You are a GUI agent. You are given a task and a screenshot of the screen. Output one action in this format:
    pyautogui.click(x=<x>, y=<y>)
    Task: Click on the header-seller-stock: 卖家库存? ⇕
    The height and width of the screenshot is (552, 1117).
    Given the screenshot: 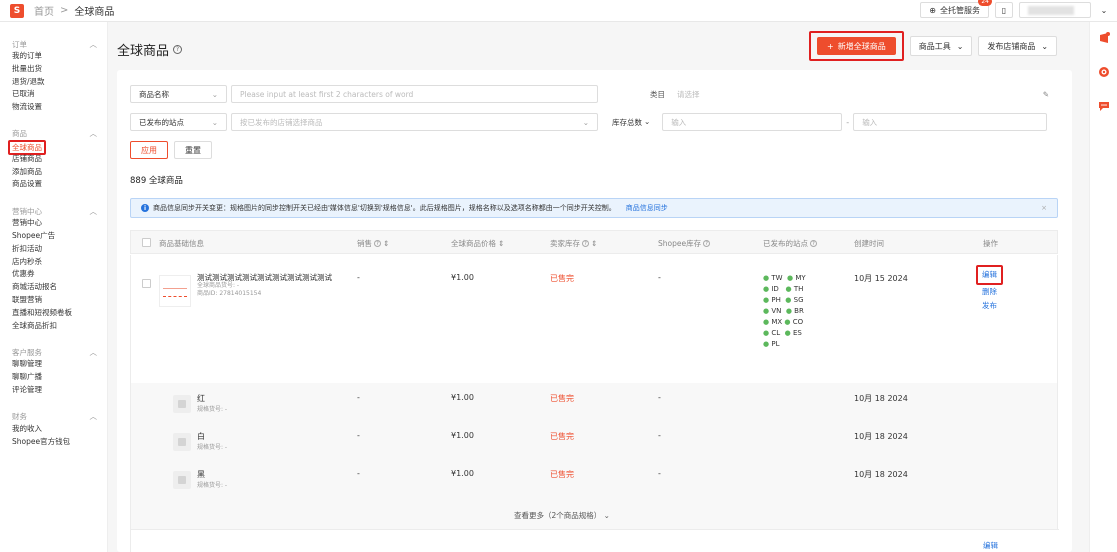 What is the action you would take?
    pyautogui.click(x=573, y=243)
    